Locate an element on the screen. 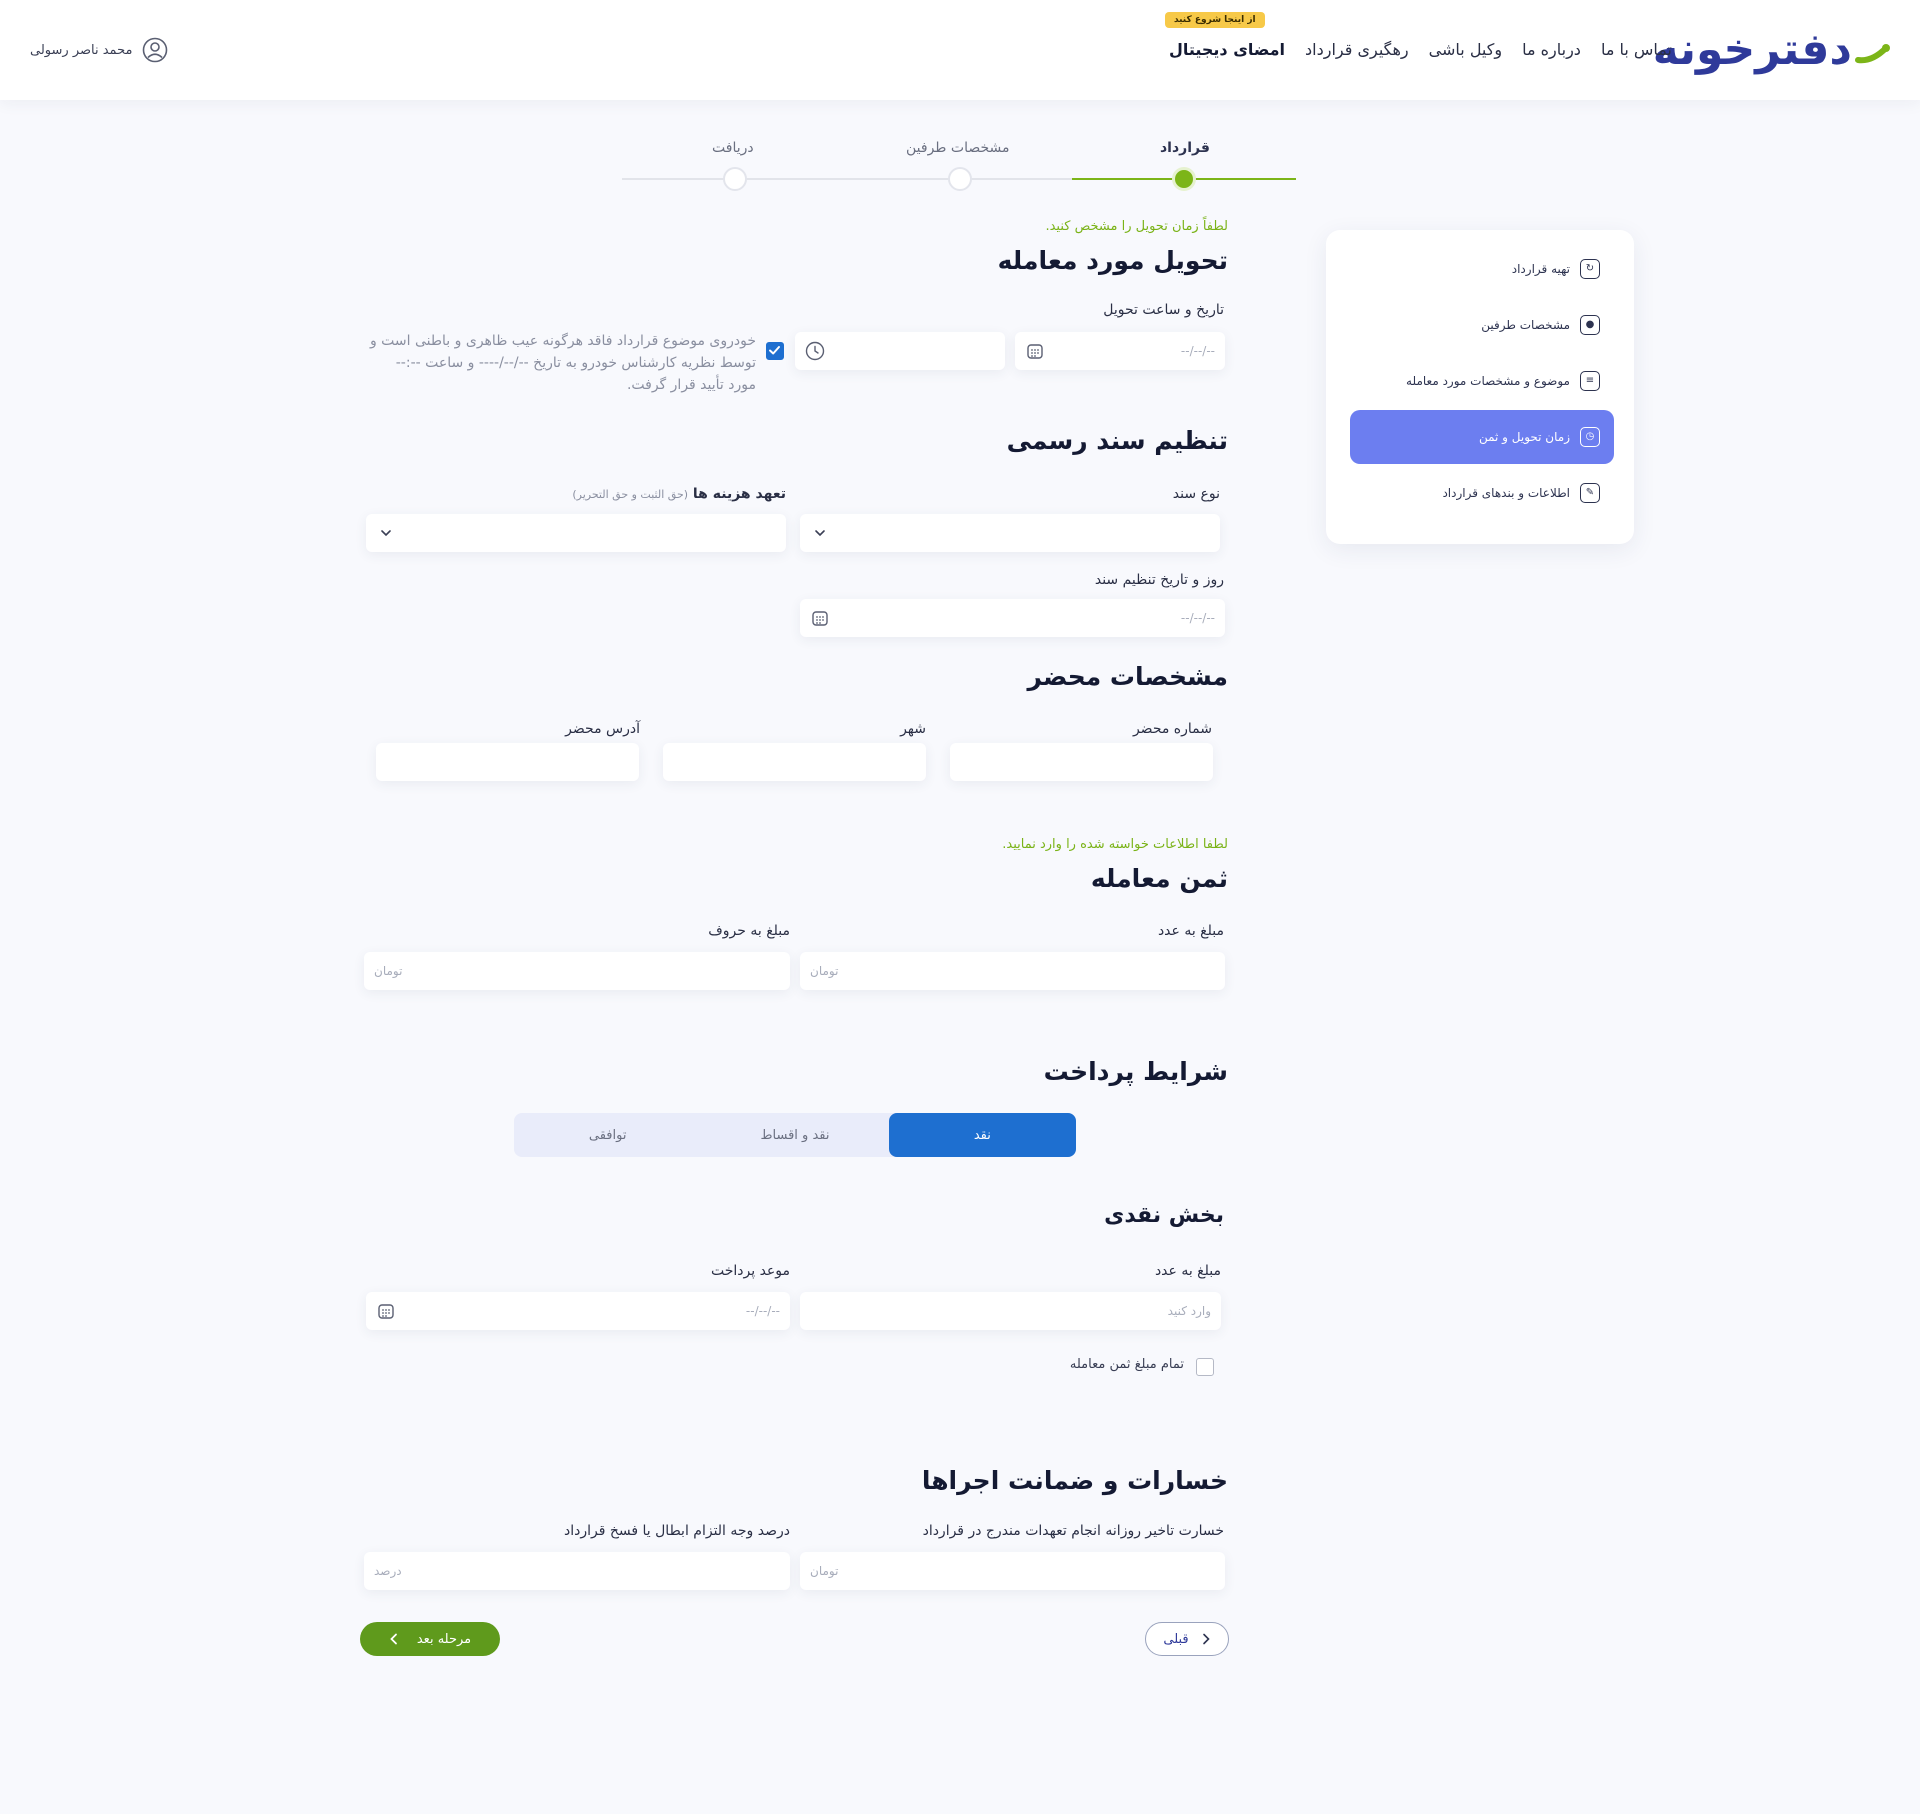 This screenshot has width=1920, height=1814. delivery-hint: لطفاً زمان تحویل را مشخص کنید. is located at coordinates (1136, 226).